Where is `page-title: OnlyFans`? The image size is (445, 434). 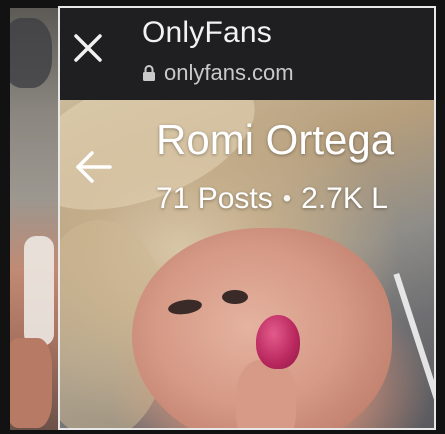
page-title: OnlyFans is located at coordinates (207, 32).